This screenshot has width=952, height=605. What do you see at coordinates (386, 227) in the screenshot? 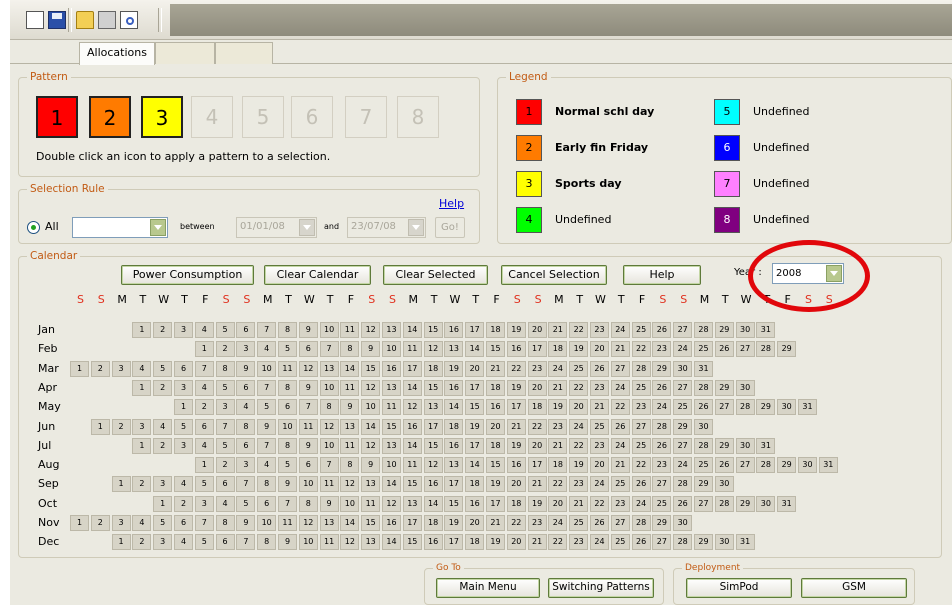
I see `to-date-picker: 23/07/08` at bounding box center [386, 227].